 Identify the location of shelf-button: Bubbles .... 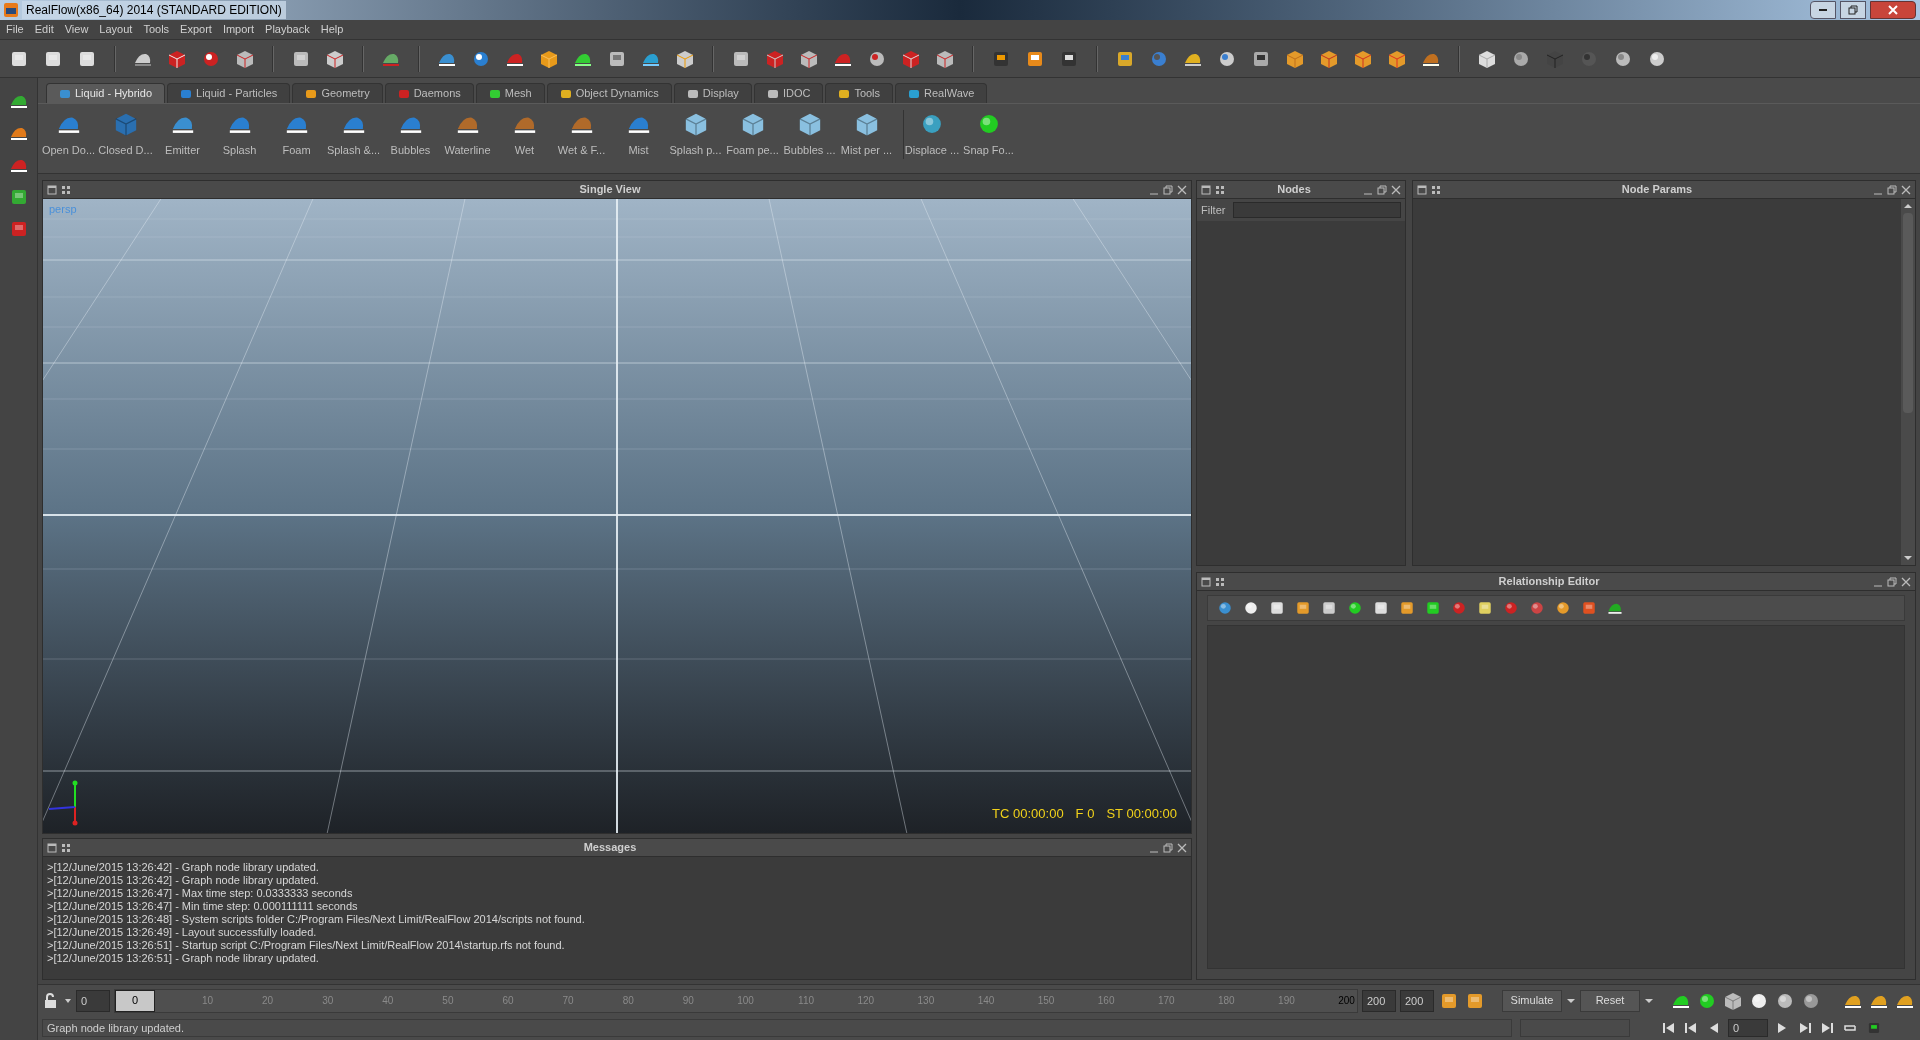
(809, 134).